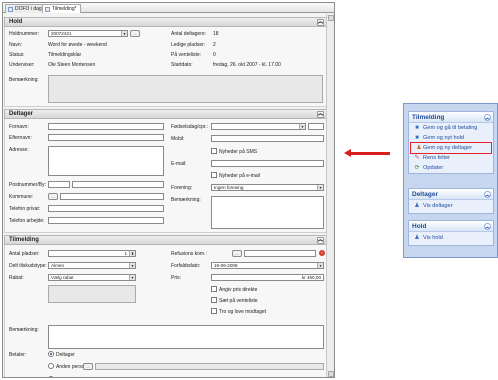 The image size is (498, 380). I want to click on section-title: Tilmelding, so click(24, 240).